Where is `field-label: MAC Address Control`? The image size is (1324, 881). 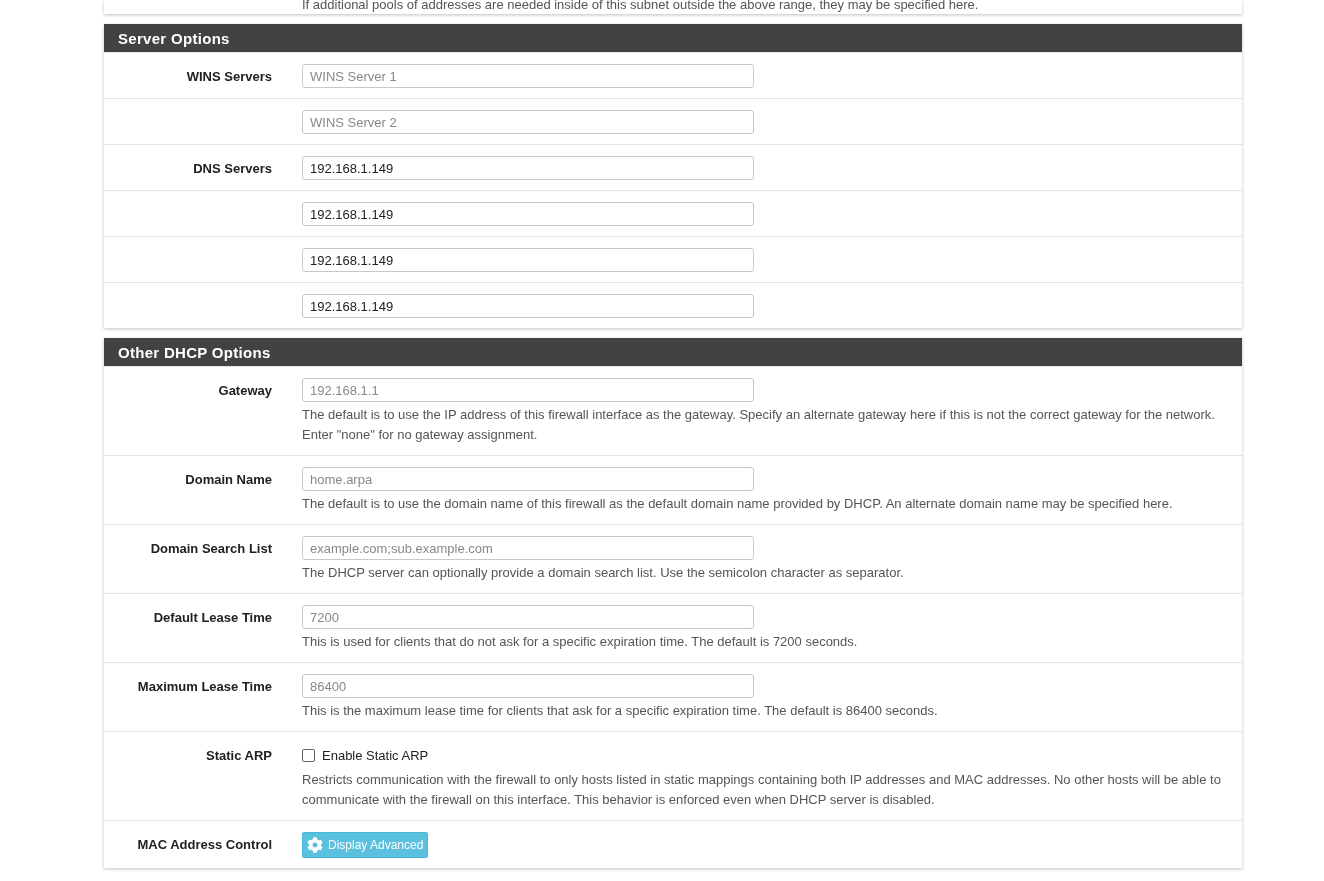 field-label: MAC Address Control is located at coordinates (204, 844).